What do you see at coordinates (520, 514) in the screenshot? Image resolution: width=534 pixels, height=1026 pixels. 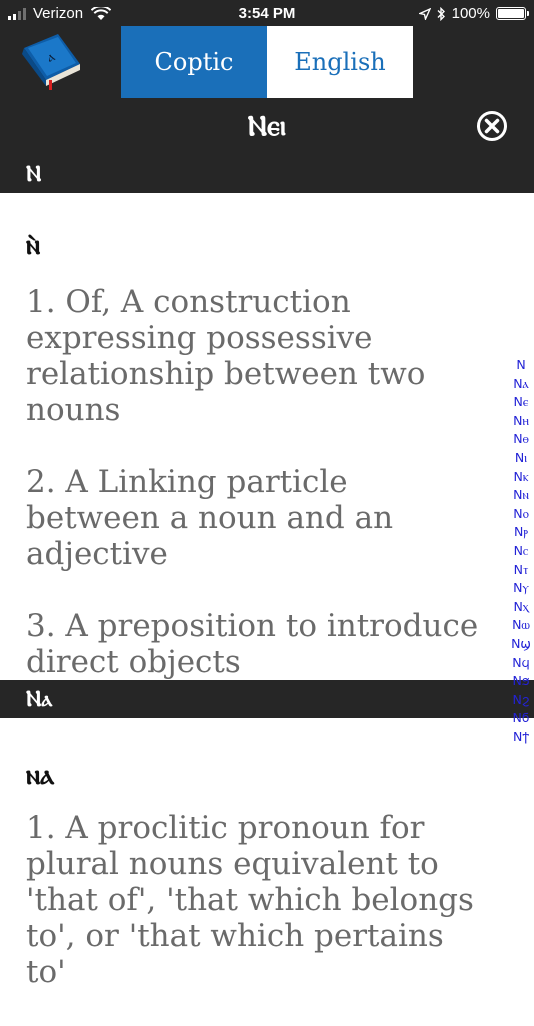 I see `index-item: Nⲟ` at bounding box center [520, 514].